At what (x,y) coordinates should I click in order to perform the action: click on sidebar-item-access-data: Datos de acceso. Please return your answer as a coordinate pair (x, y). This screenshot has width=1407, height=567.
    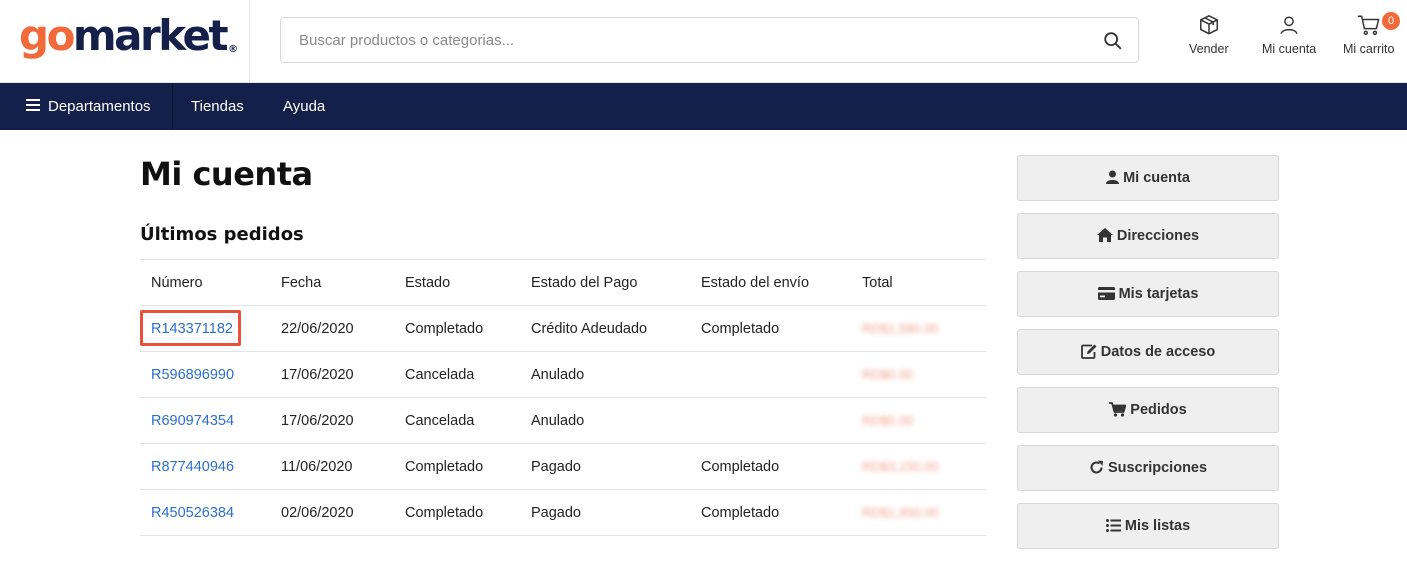
    Looking at the image, I should click on (1148, 352).